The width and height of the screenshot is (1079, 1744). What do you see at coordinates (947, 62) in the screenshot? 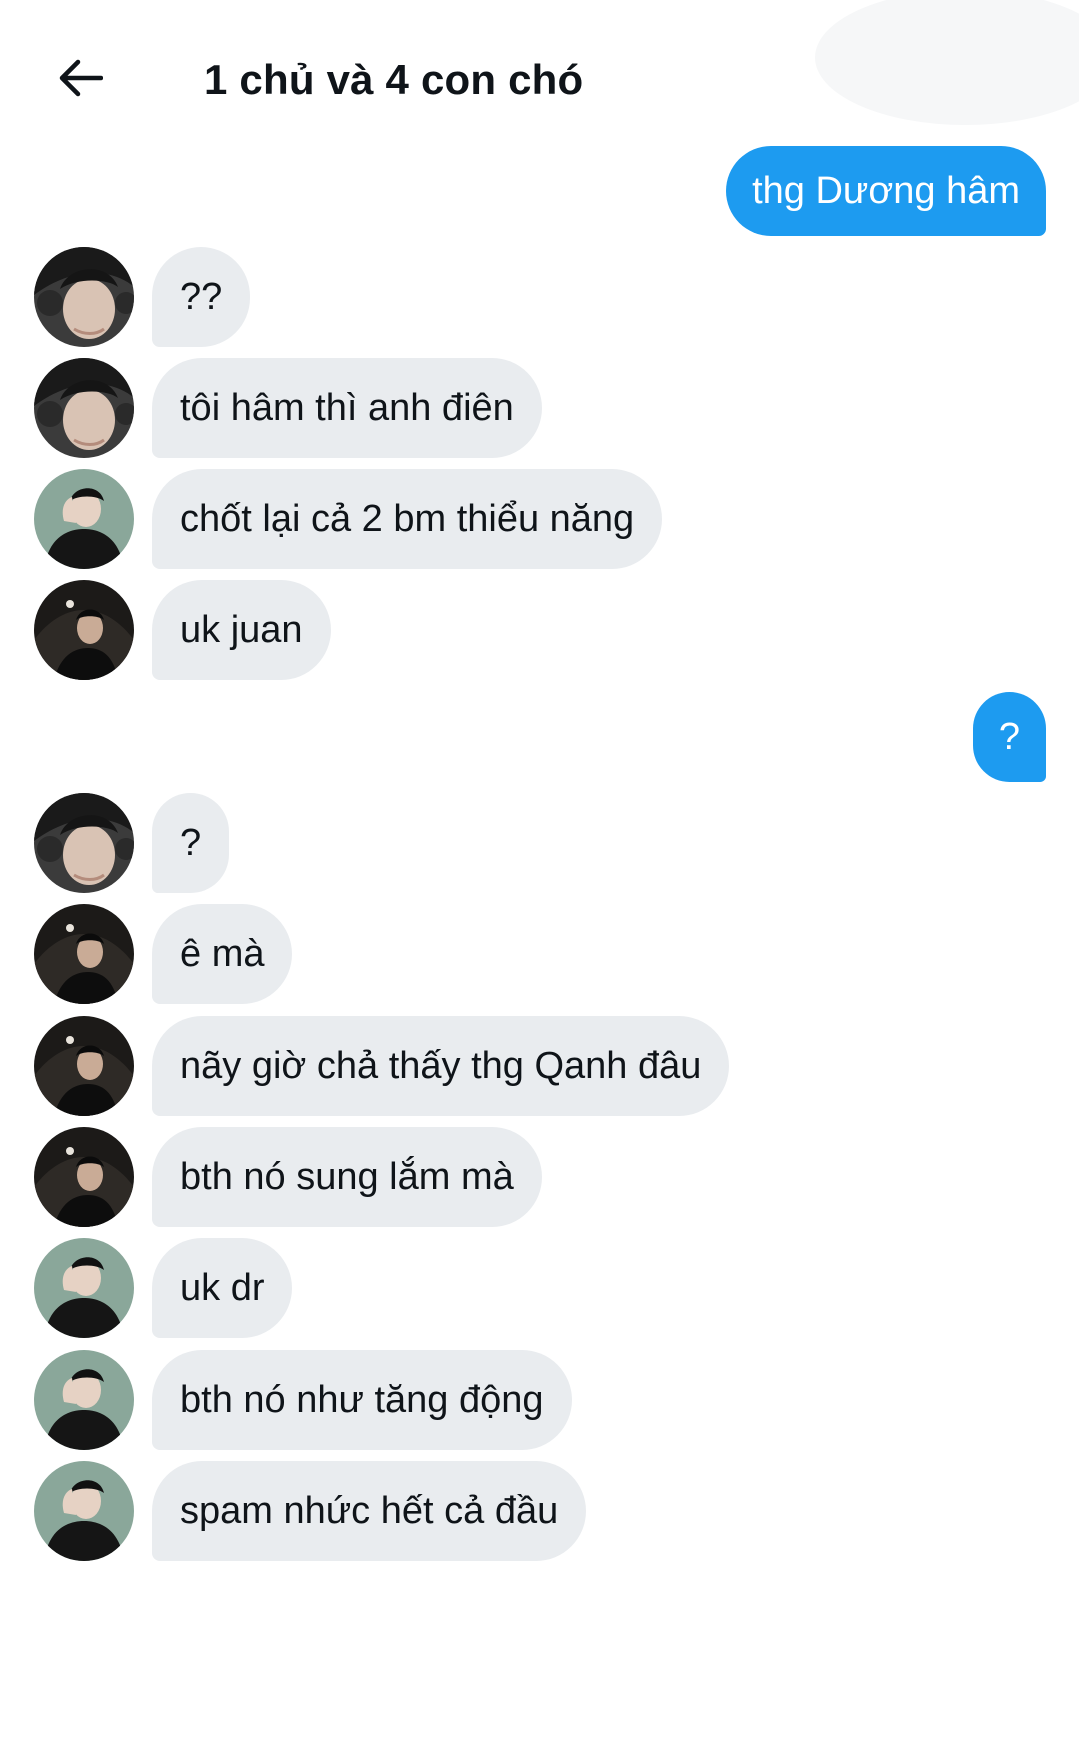
I see `header-decoration` at bounding box center [947, 62].